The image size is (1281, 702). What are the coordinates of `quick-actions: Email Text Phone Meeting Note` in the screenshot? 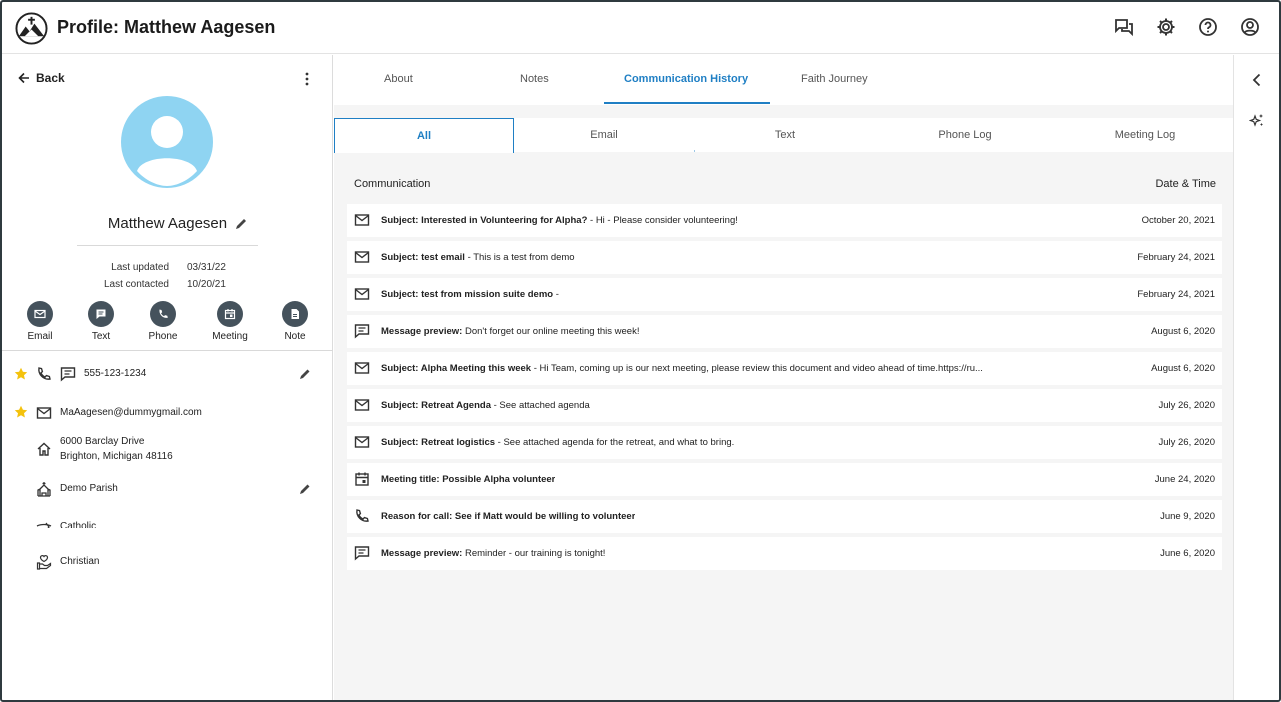 It's located at (167, 324).